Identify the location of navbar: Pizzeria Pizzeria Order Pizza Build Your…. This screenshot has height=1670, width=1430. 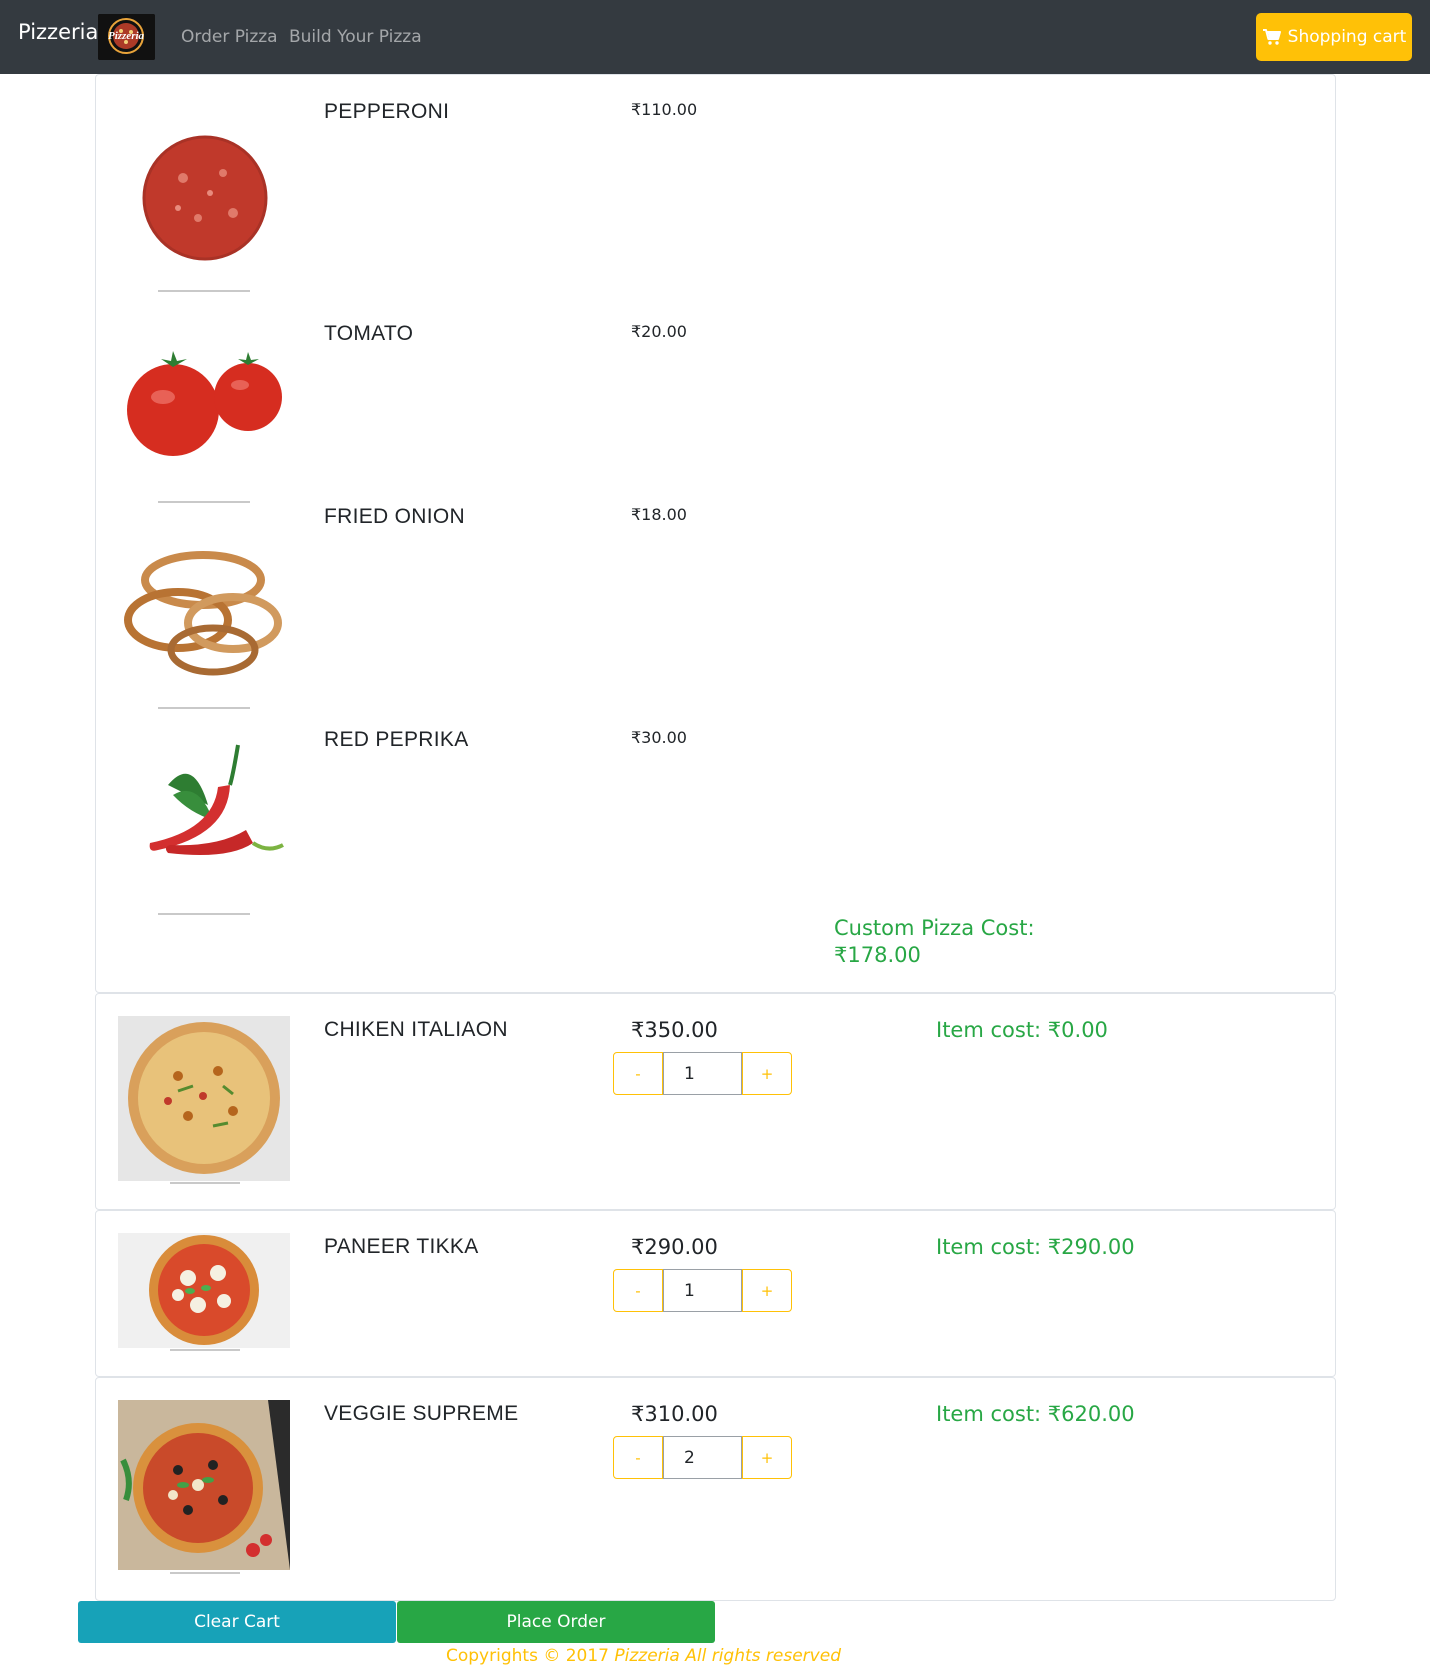
(715, 37).